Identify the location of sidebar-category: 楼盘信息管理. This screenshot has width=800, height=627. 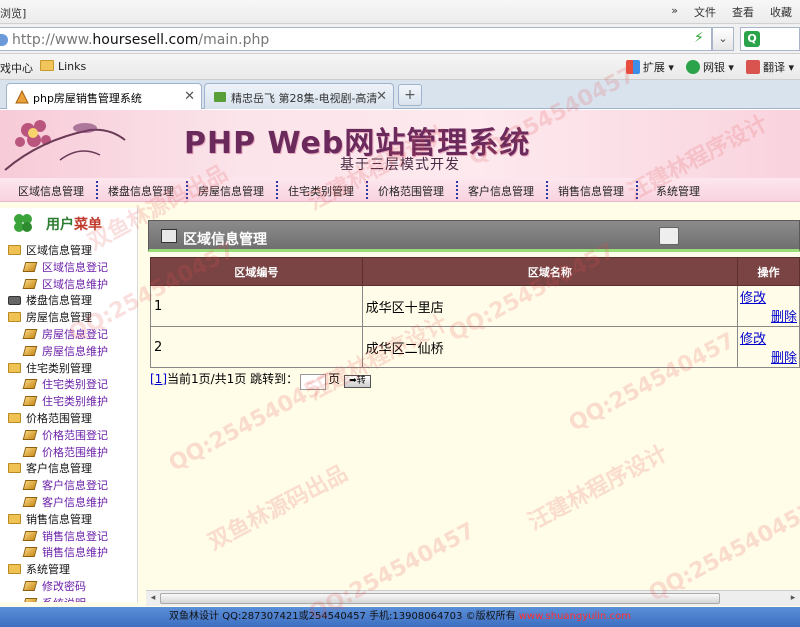
(50, 300).